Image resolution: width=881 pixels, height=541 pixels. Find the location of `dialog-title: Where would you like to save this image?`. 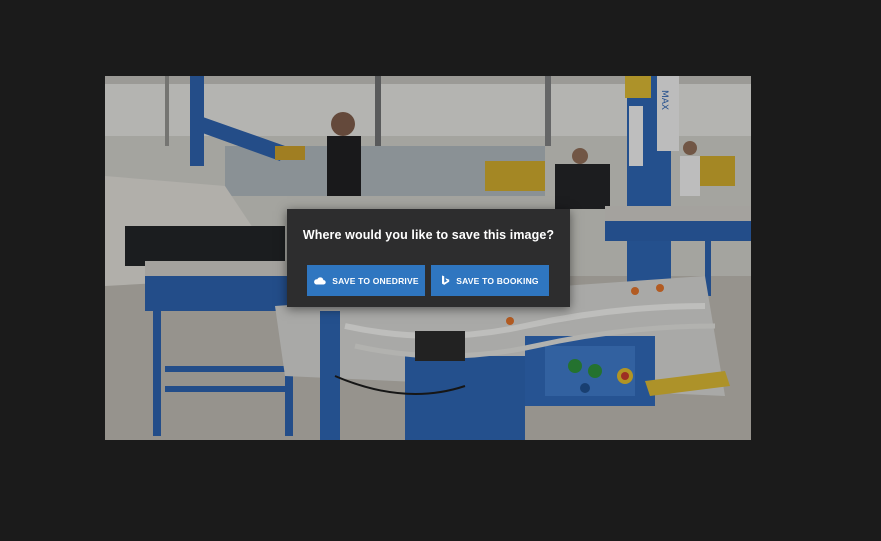

dialog-title: Where would you like to save this image? is located at coordinates (428, 235).